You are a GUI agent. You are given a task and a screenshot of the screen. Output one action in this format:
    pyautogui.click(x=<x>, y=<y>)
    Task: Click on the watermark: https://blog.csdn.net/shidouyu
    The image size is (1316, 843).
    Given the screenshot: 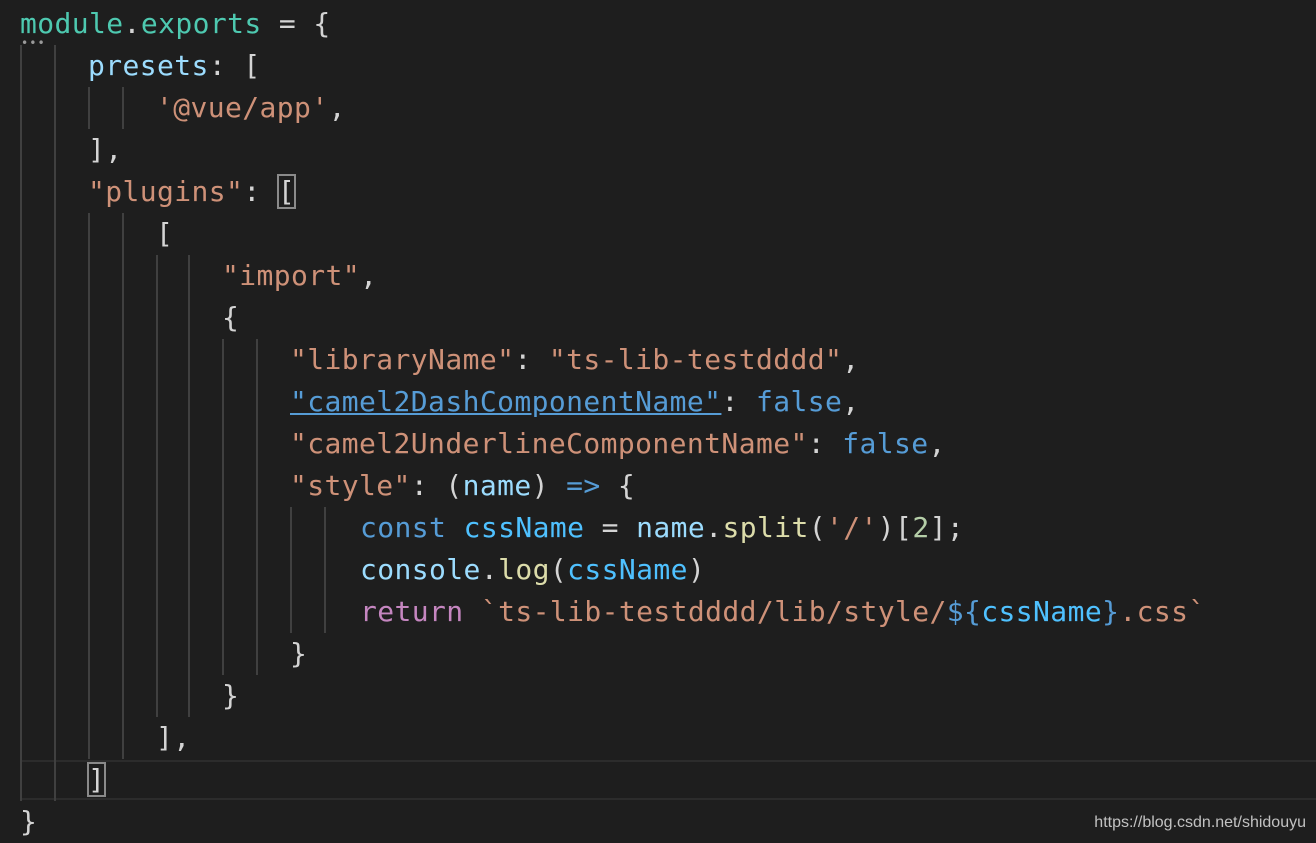 What is the action you would take?
    pyautogui.click(x=1200, y=822)
    